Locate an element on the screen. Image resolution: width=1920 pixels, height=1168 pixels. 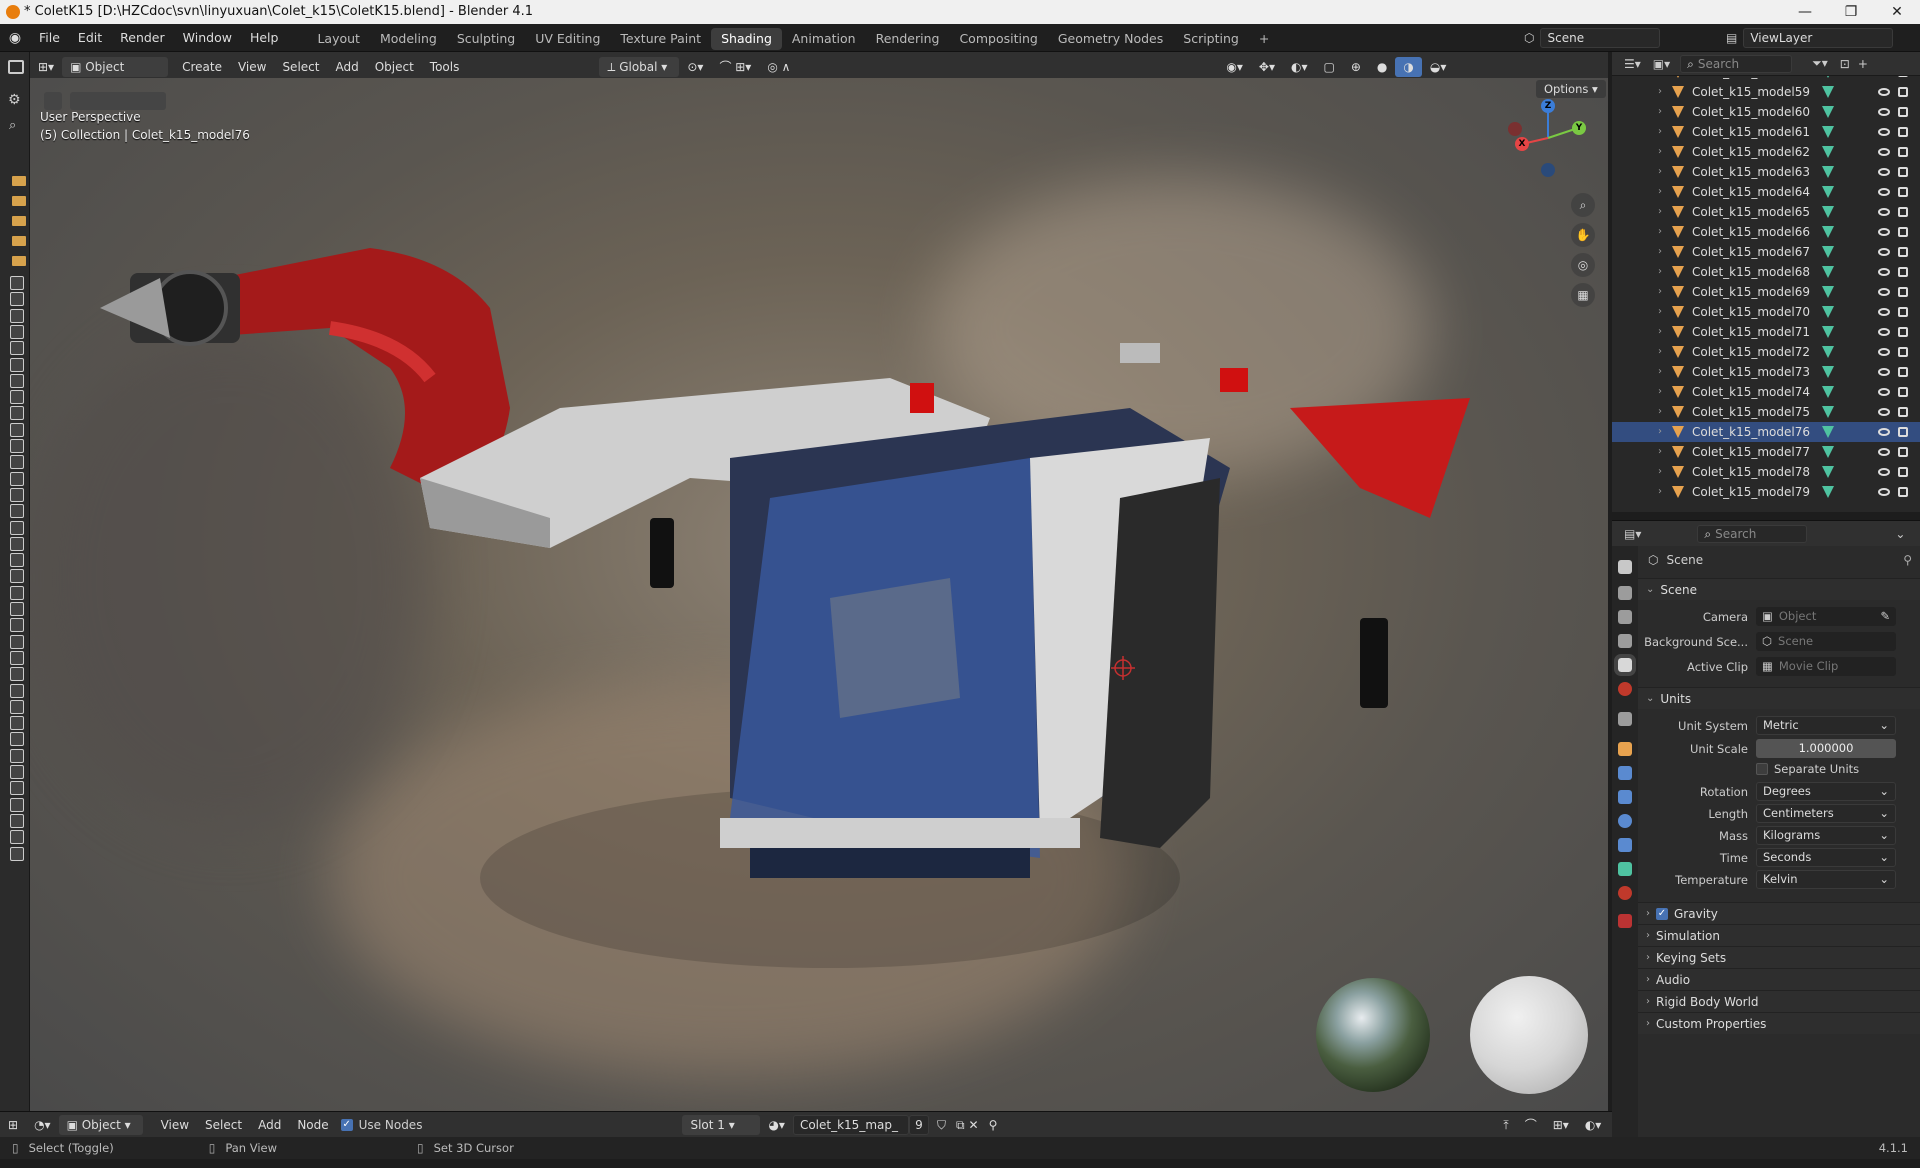
gizmo-neg-z-axis is located at coordinates (1548, 170).